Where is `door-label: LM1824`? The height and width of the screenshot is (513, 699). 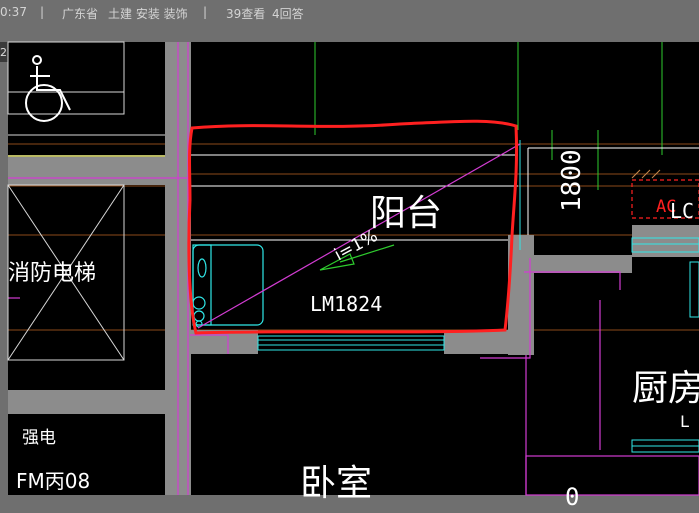
door-label: LM1824 is located at coordinates (346, 304).